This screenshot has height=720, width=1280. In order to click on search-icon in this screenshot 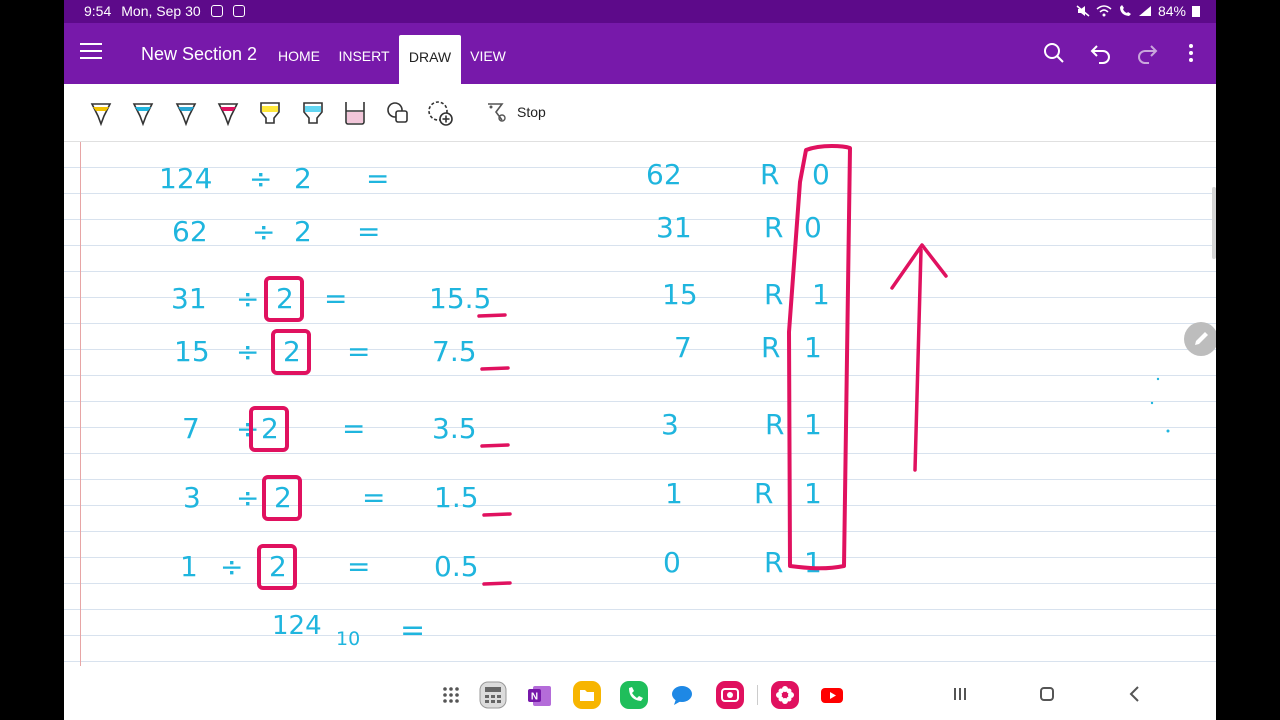, I will do `click(1054, 53)`.